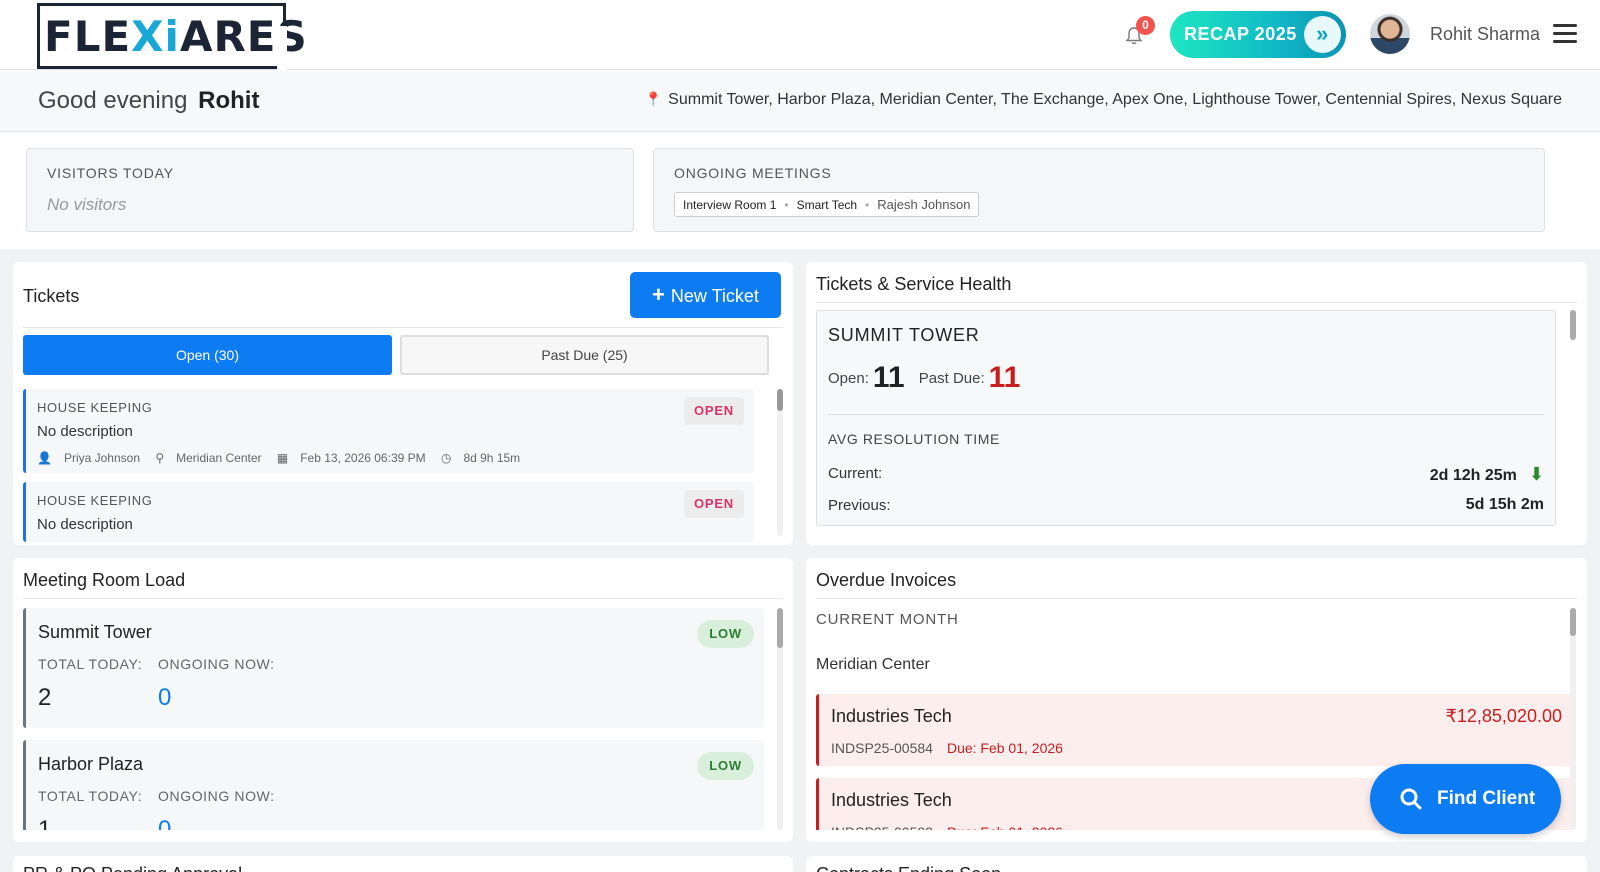  Describe the element at coordinates (780, 462) in the screenshot. I see `tickets-scrollbar` at that location.